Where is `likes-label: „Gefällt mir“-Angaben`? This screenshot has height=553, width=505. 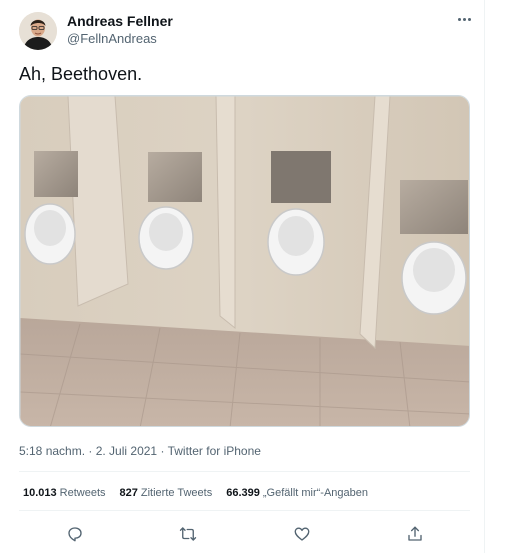
likes-label: „Gefällt mir“-Angaben is located at coordinates (315, 493).